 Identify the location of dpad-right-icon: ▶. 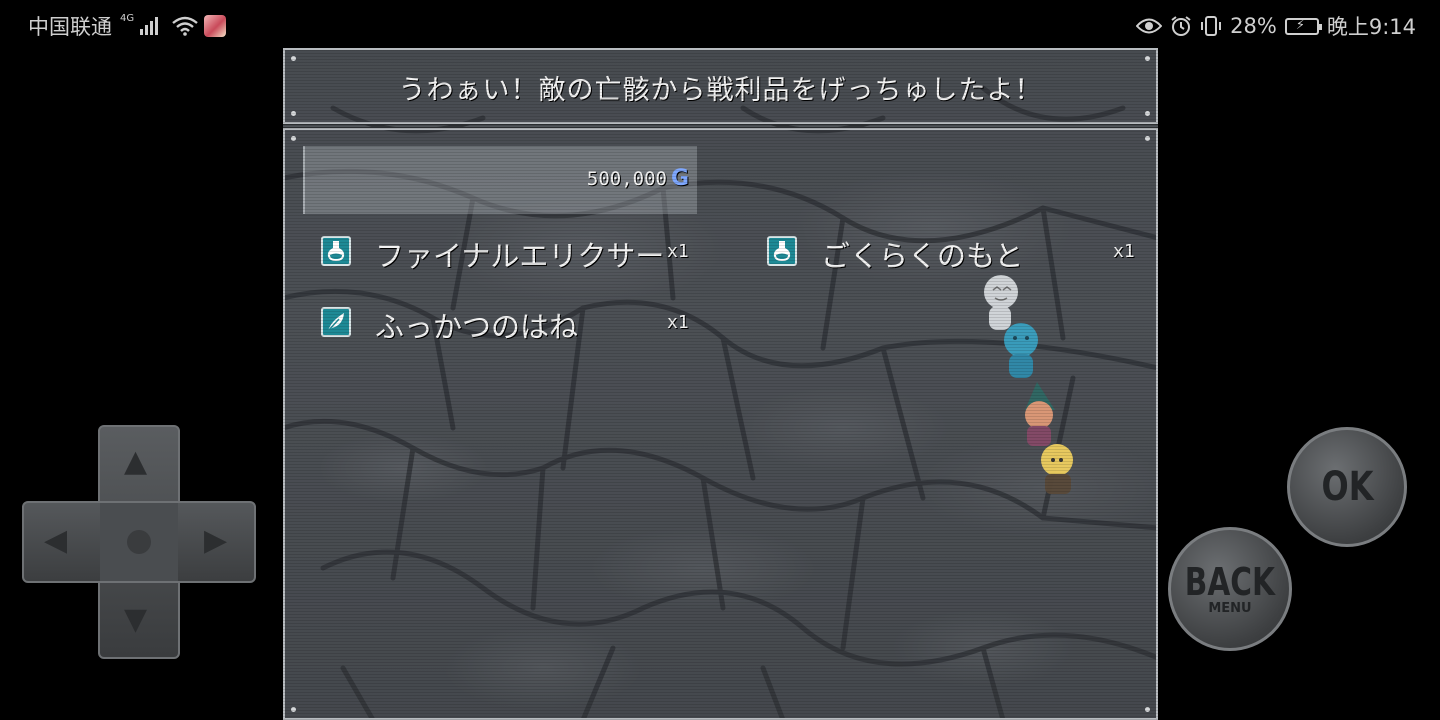
(215, 541).